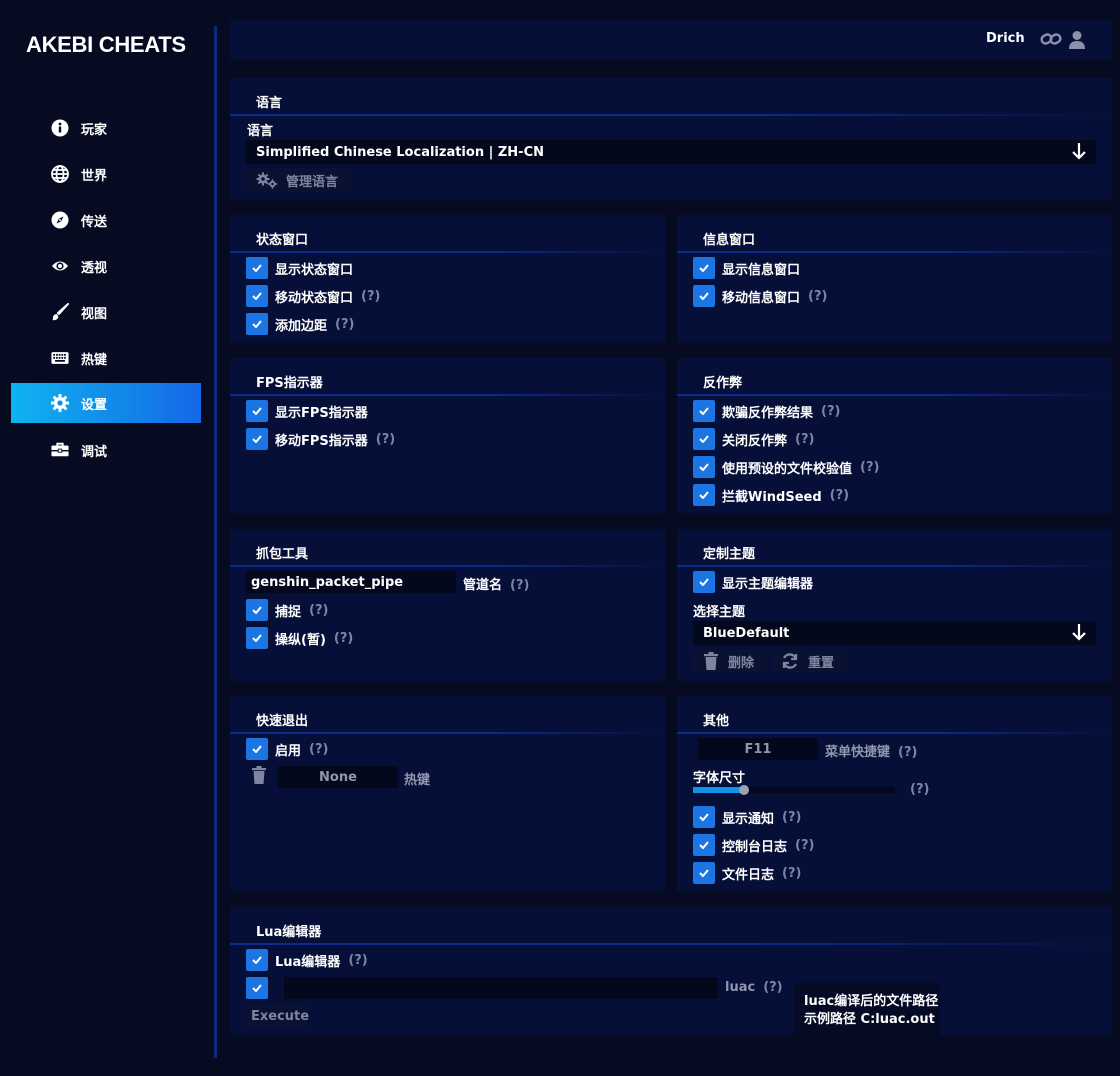 The image size is (1120, 1076). I want to click on pipe-name-text: 管道名, so click(483, 585).